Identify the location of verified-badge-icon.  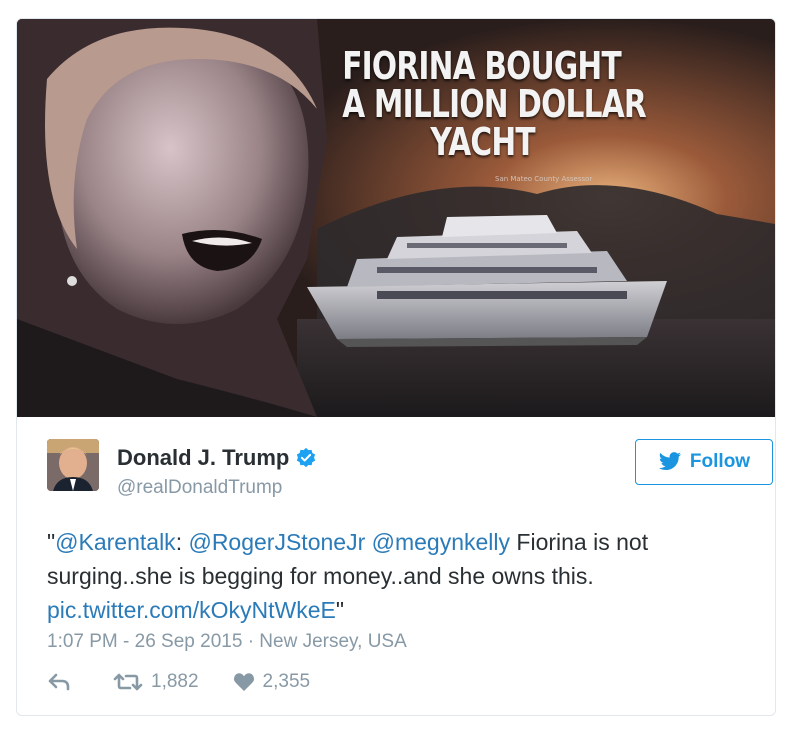
(306, 457).